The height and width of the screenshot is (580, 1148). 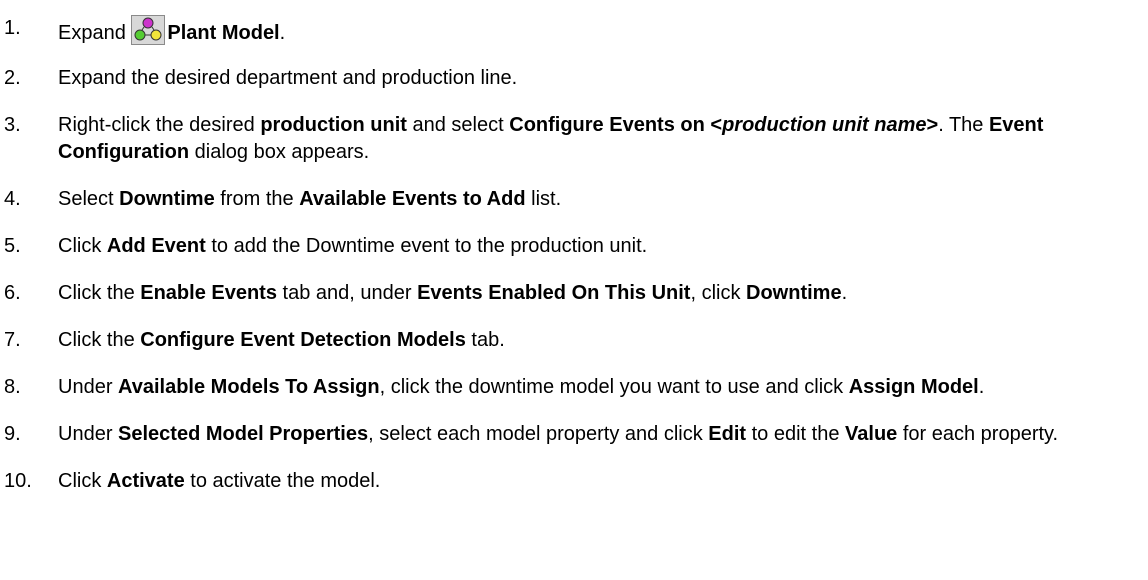 I want to click on ui-term: Selected Model Properties, so click(x=243, y=434).